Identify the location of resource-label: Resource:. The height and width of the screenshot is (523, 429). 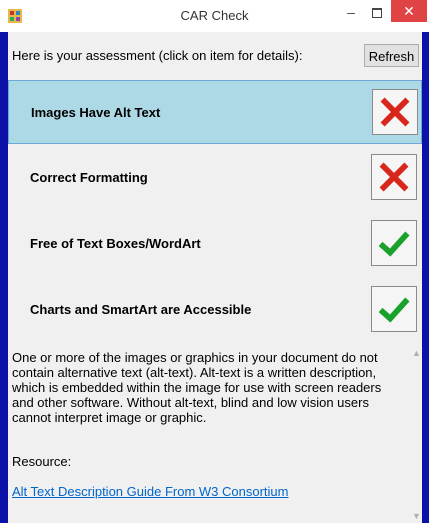
(42, 461).